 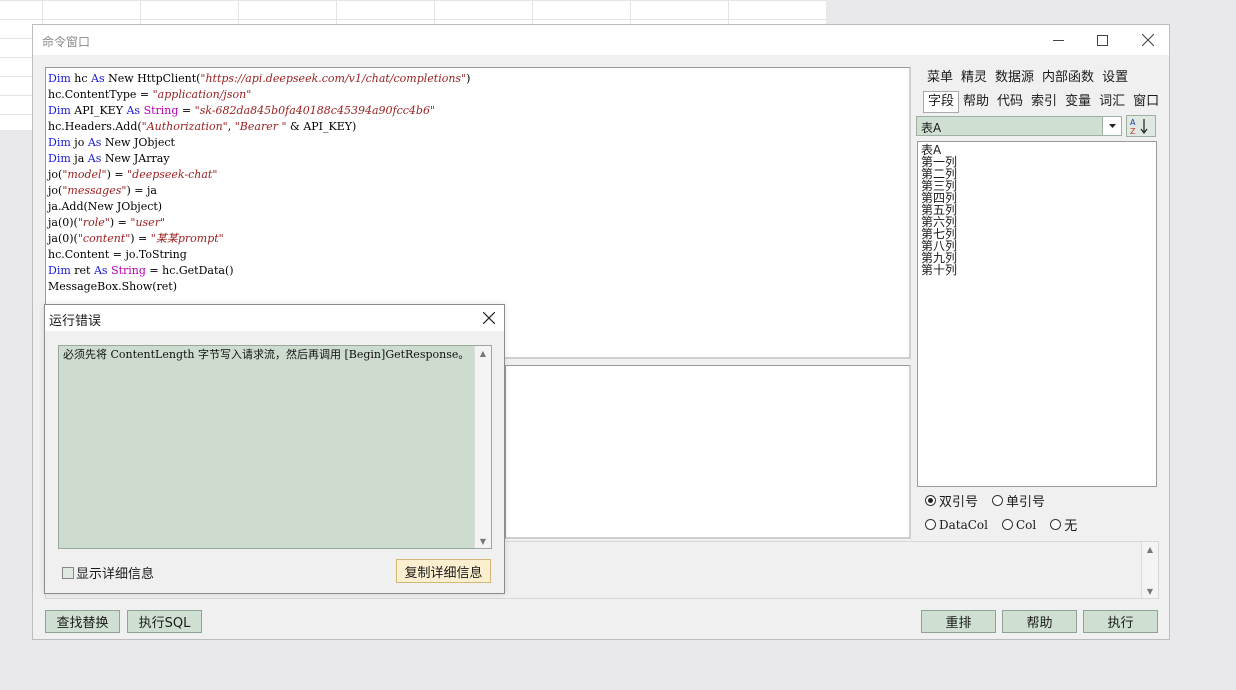 I want to click on code-token: "Authorization", so click(x=184, y=126).